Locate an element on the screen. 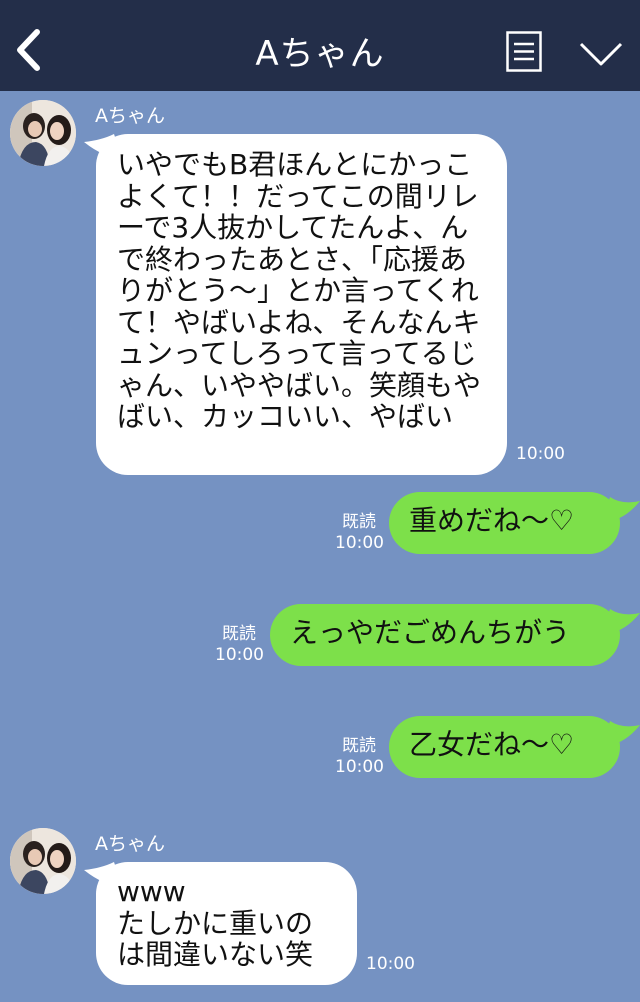  chat-title: Aちゃん is located at coordinates (320, 54).